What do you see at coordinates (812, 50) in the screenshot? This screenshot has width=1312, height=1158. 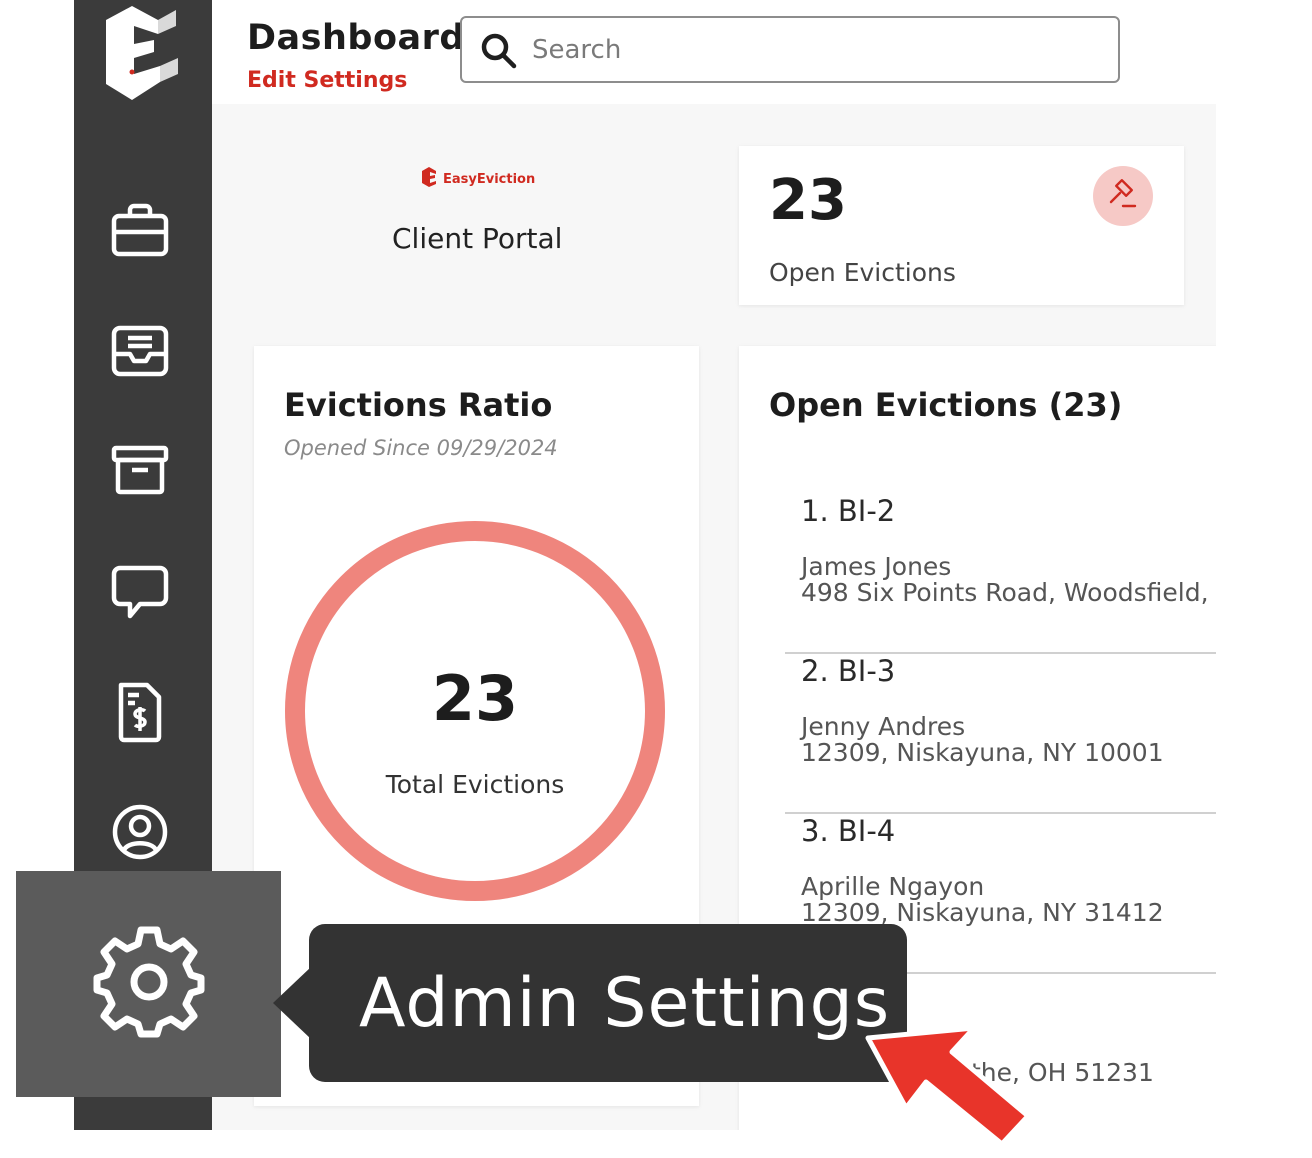 I see `search-input` at bounding box center [812, 50].